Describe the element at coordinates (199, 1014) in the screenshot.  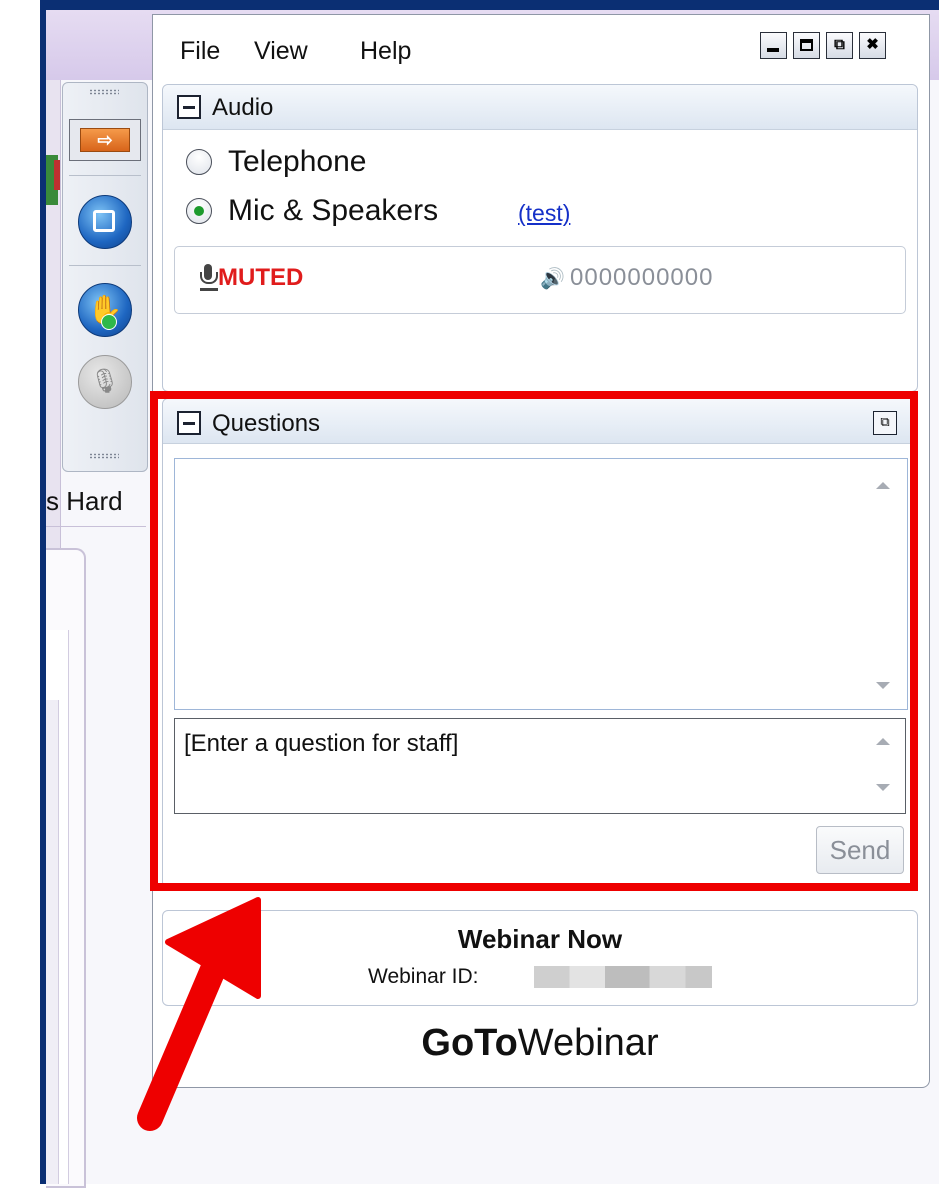
I see `annotation-arrow-icon` at that location.